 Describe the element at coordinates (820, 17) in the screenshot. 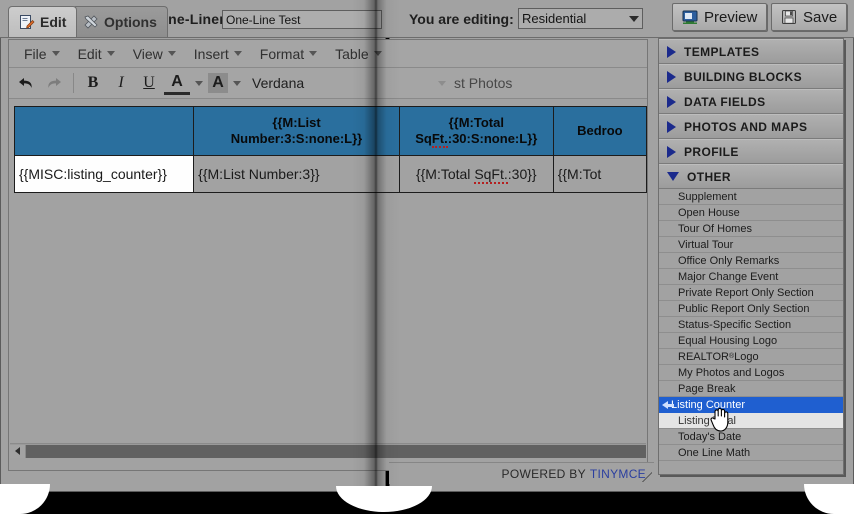

I see `save-button-label: Save` at that location.